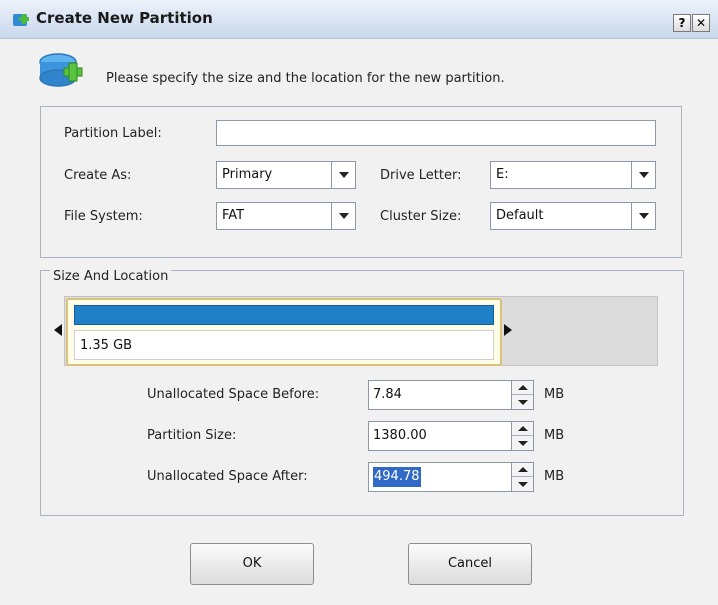 The image size is (718, 605). Describe the element at coordinates (252, 564) in the screenshot. I see `ok-button: OK` at that location.